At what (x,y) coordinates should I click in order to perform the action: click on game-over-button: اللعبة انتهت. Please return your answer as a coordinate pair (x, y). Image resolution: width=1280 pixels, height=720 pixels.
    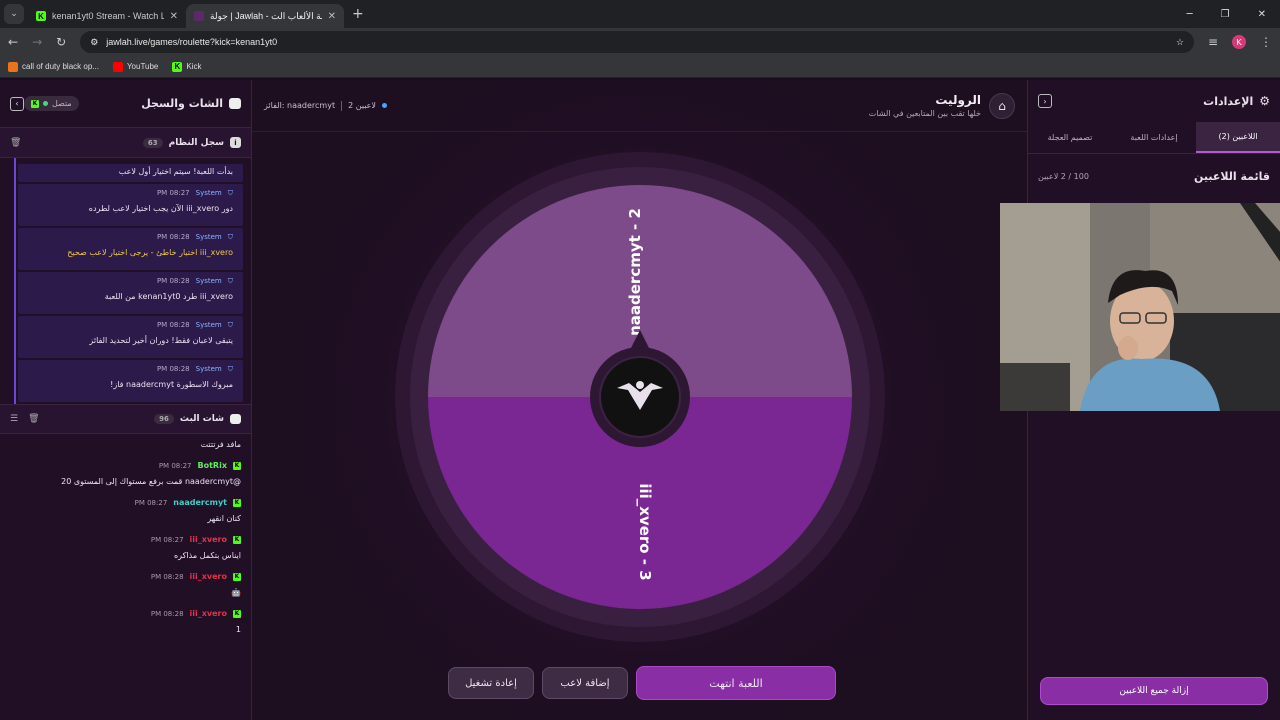
    Looking at the image, I should click on (736, 683).